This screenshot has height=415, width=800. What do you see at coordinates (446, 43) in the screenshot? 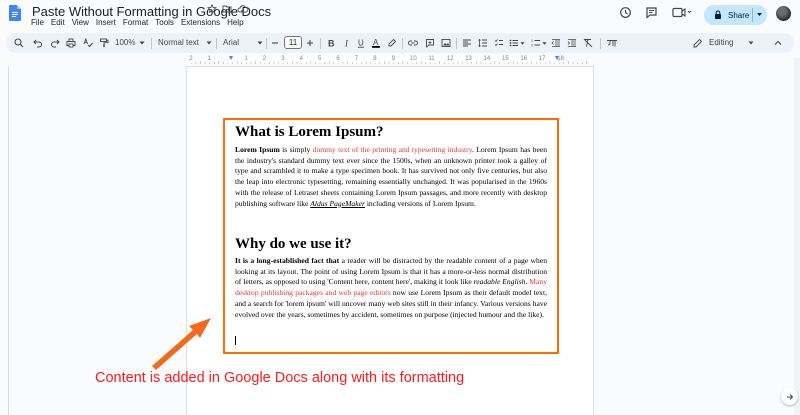
I see `insert-image-icon` at bounding box center [446, 43].